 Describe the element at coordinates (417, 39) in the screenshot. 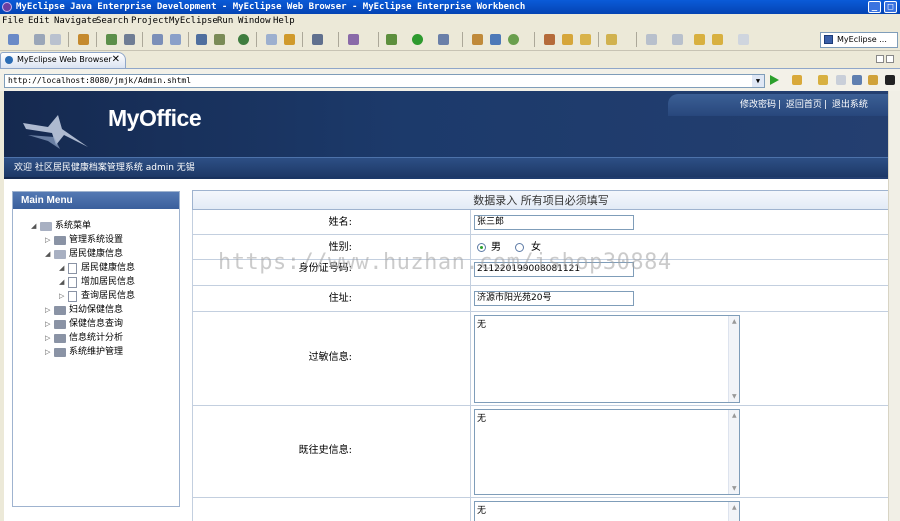

I see `run-icon` at that location.